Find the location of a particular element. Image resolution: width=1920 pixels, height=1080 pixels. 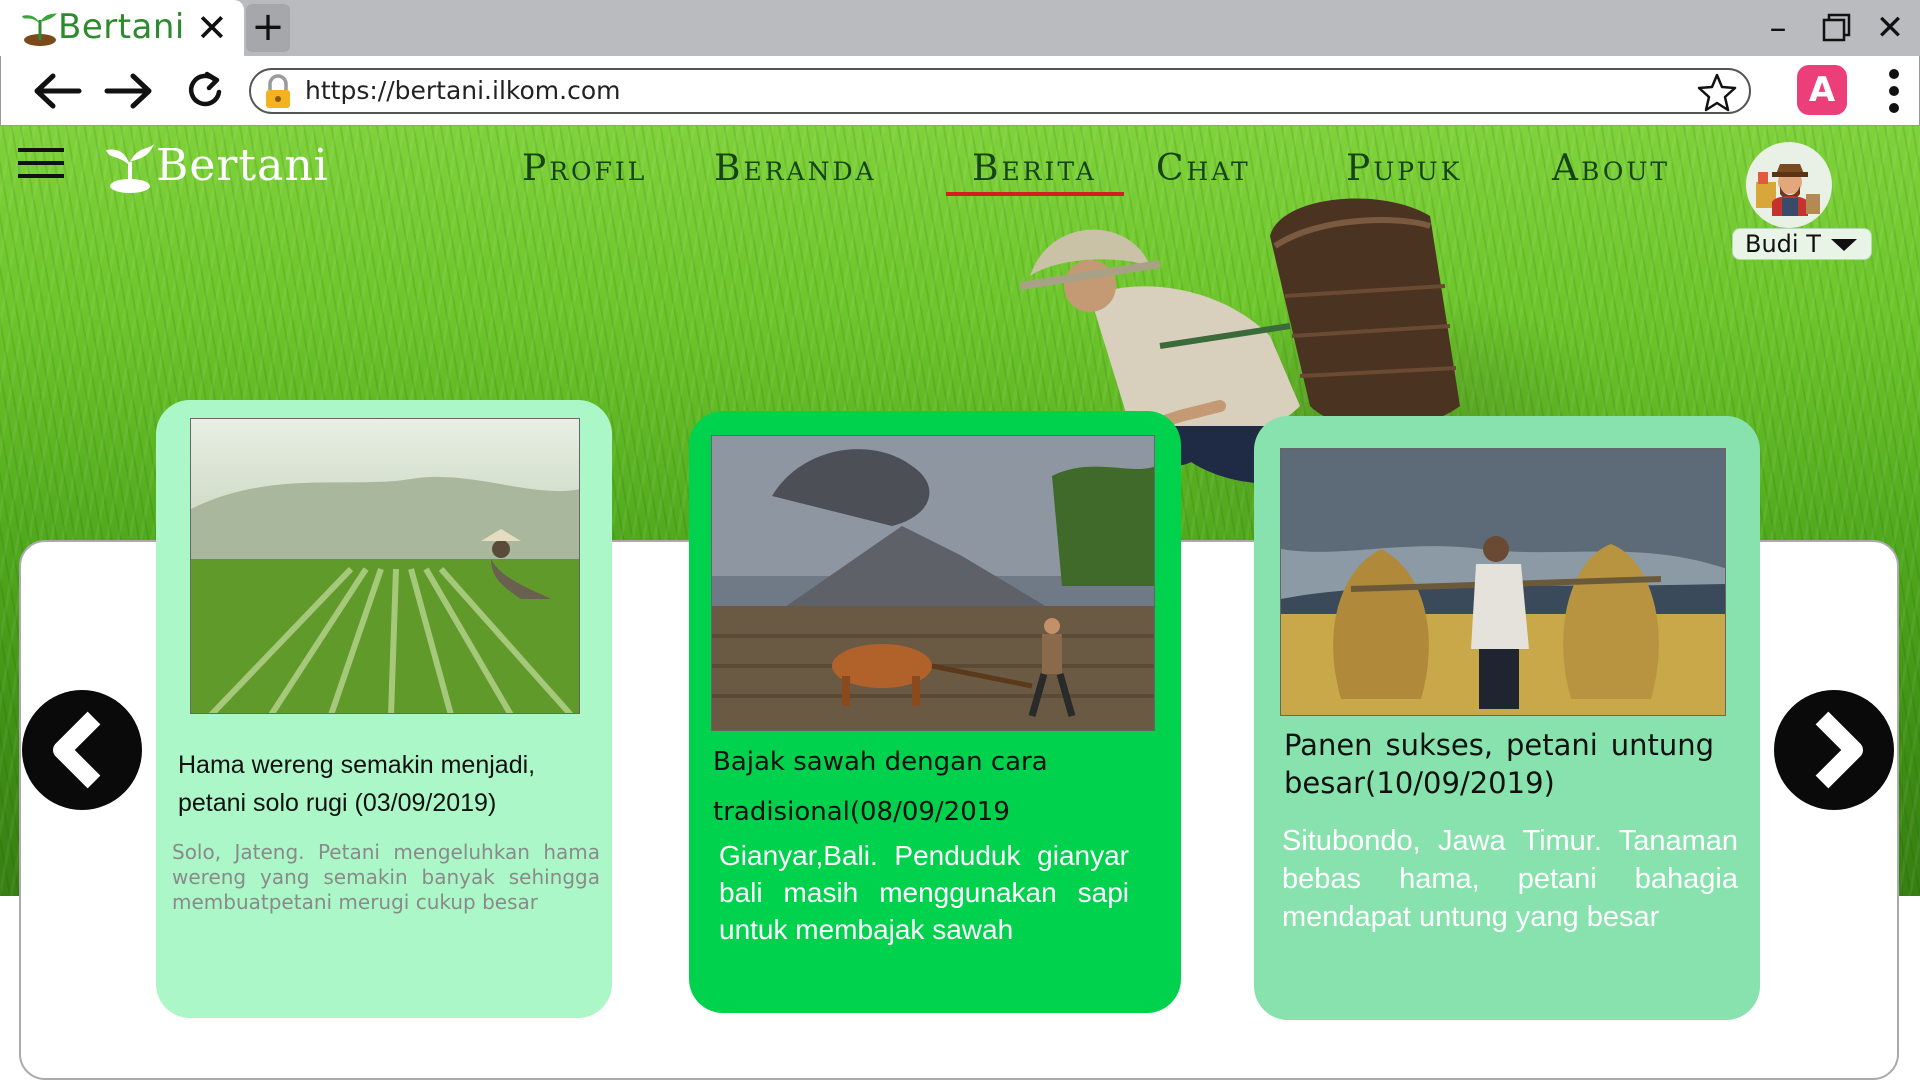

nav-about: About is located at coordinates (1611, 168).